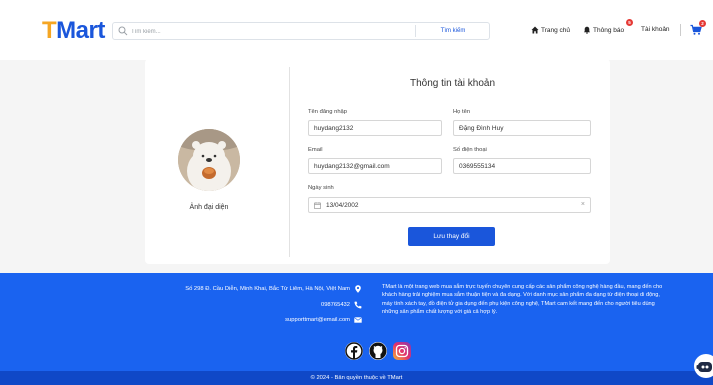 The width and height of the screenshot is (713, 385). What do you see at coordinates (49, 30) in the screenshot?
I see `logo-t: T` at bounding box center [49, 30].